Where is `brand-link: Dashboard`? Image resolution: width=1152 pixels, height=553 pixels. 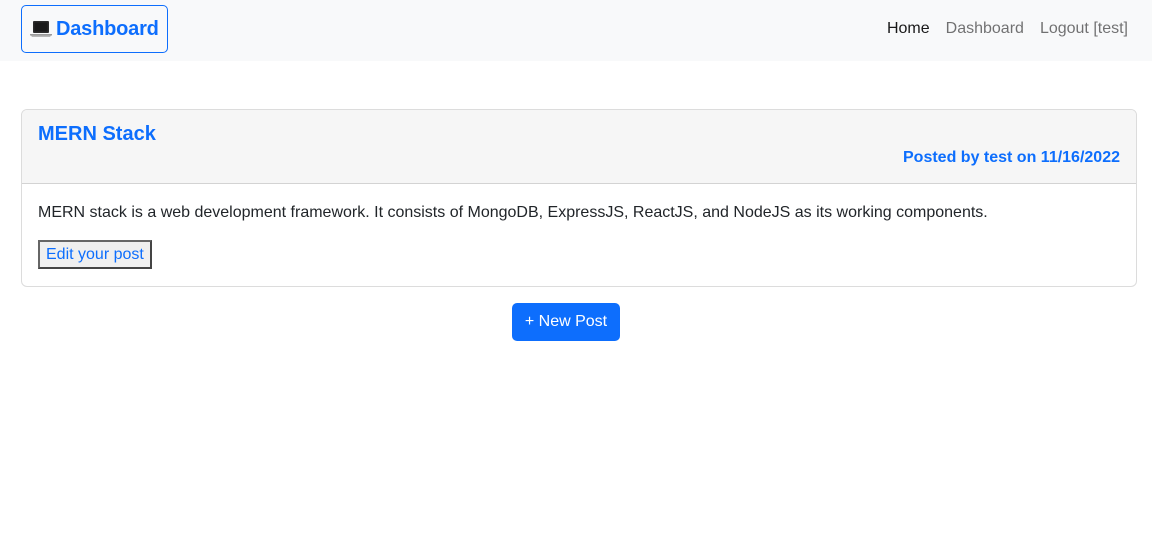 brand-link: Dashboard is located at coordinates (94, 29).